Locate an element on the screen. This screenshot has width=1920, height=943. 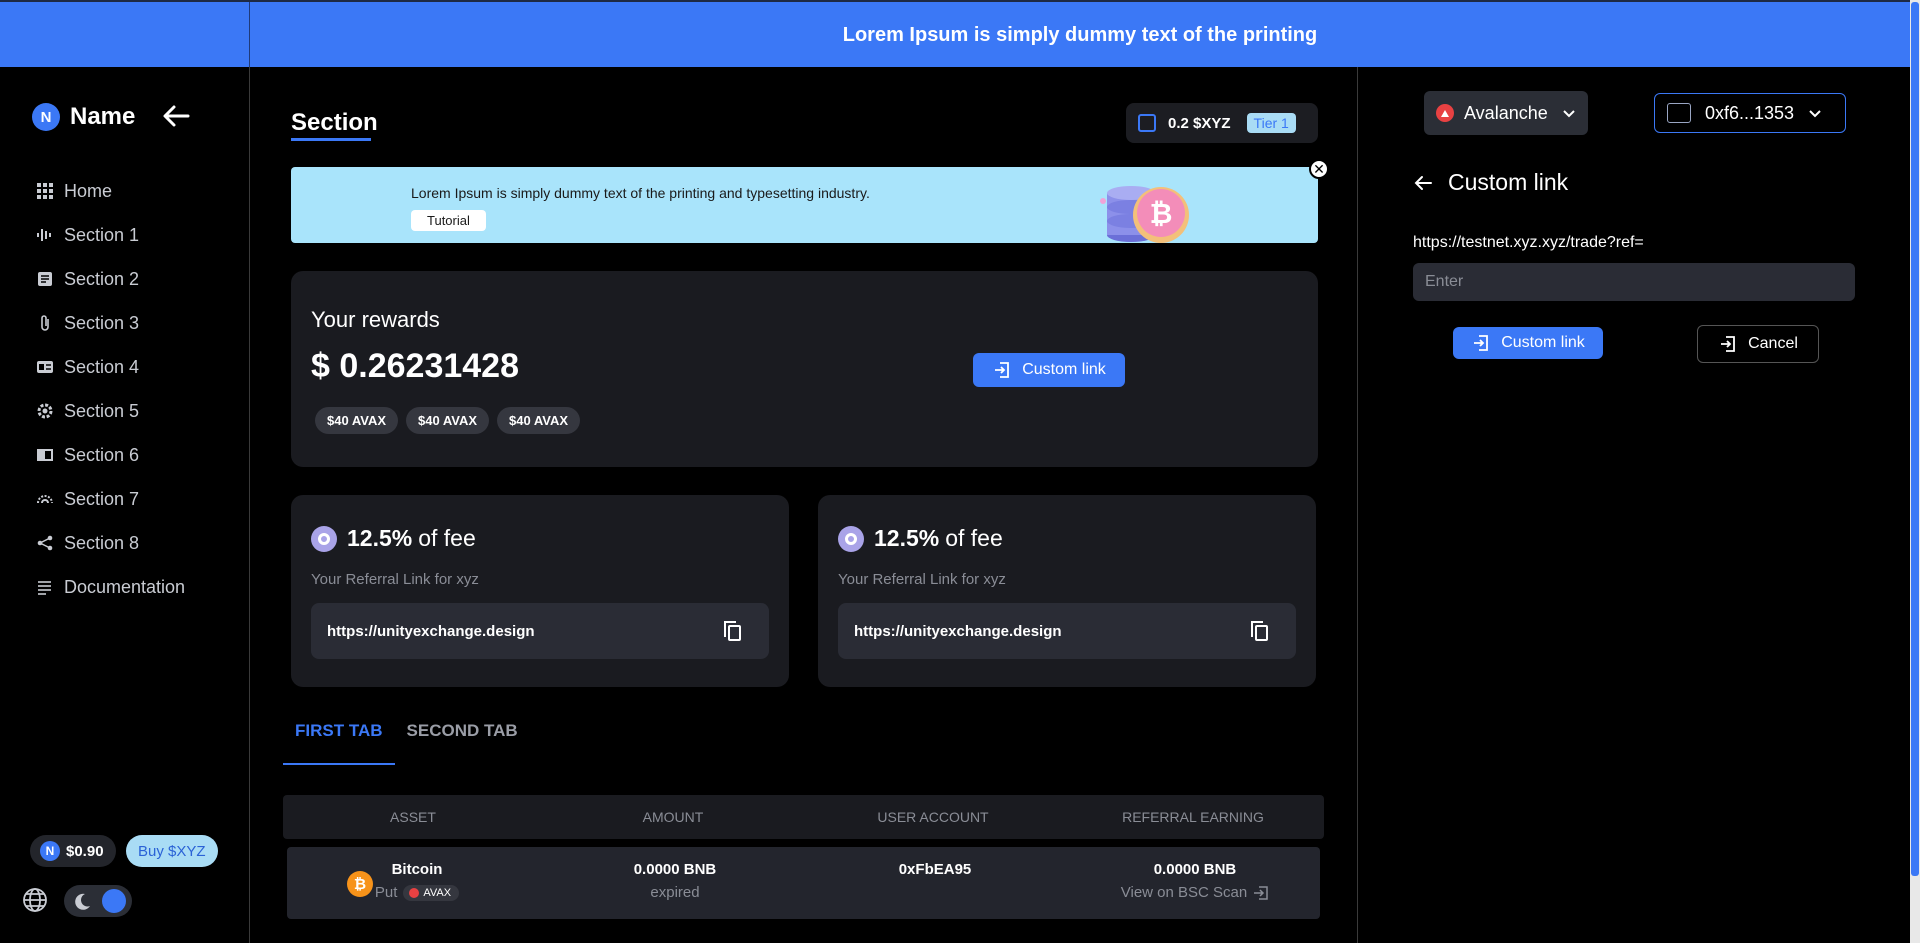
url-prefix: https://testnet.xyz.xyz/trade?ref= is located at coordinates (1528, 242).